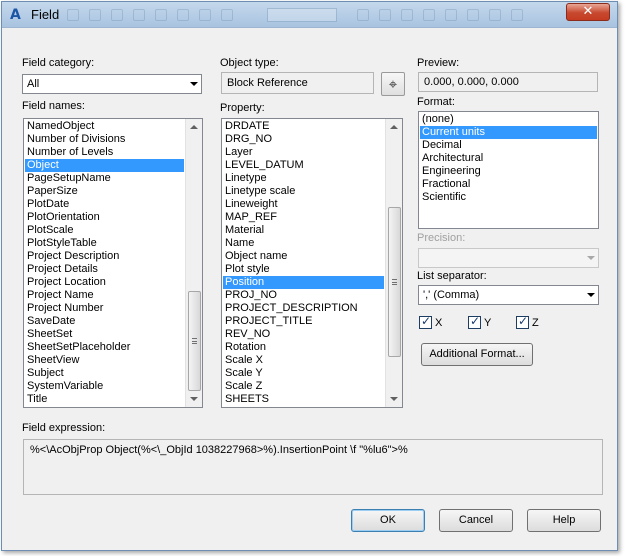 This screenshot has height=556, width=626. I want to click on property-item: MAP_REF, so click(303, 217).